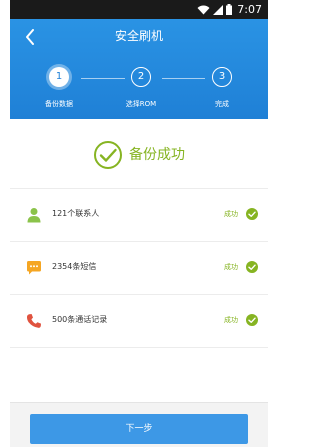 The height and width of the screenshot is (447, 320). Describe the element at coordinates (74, 266) in the screenshot. I see `item-label: 2354条短信` at that location.